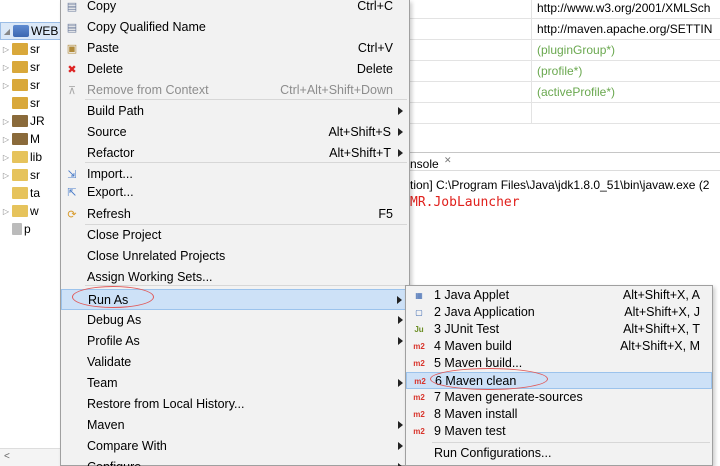 This screenshot has height=466, width=720. Describe the element at coordinates (27, 229) in the screenshot. I see `tree-item-label: p` at that location.